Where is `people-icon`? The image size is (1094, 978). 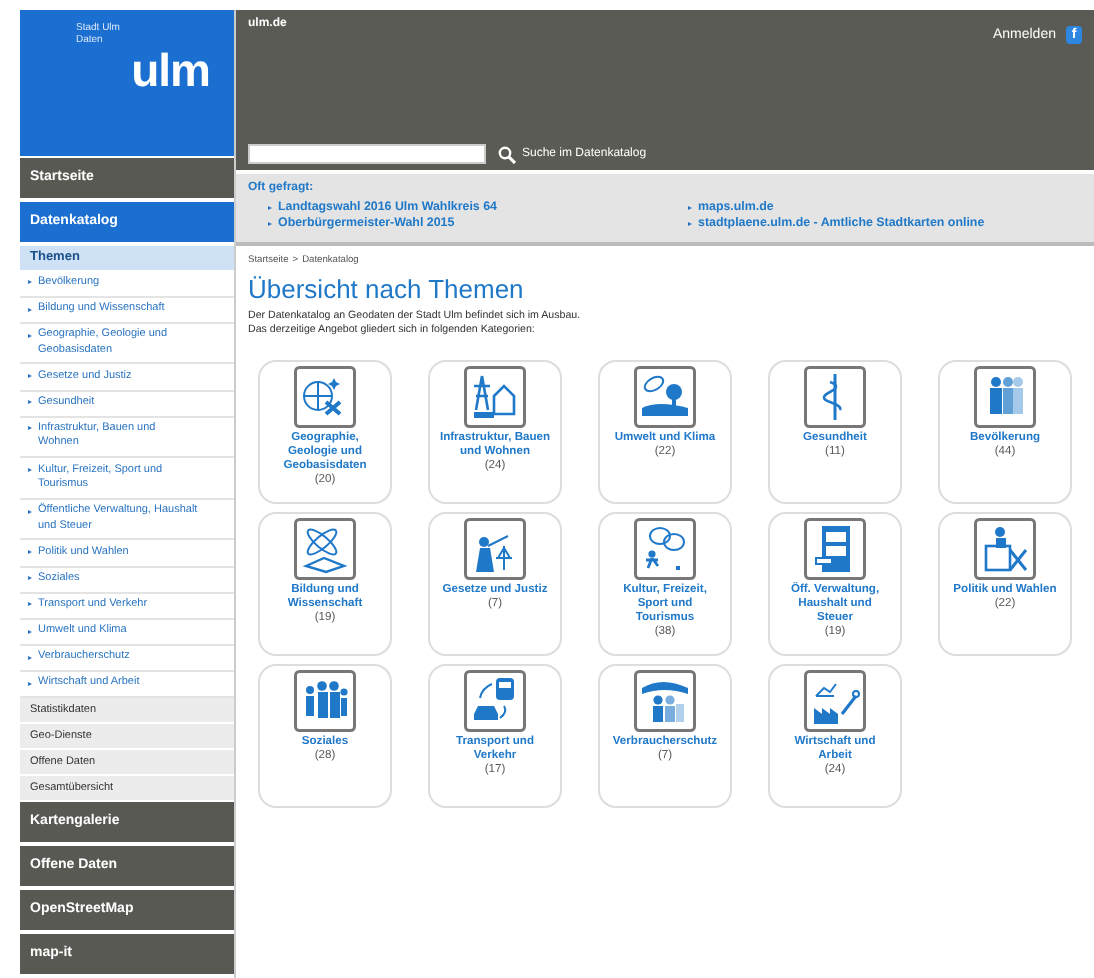
people-icon is located at coordinates (1005, 397).